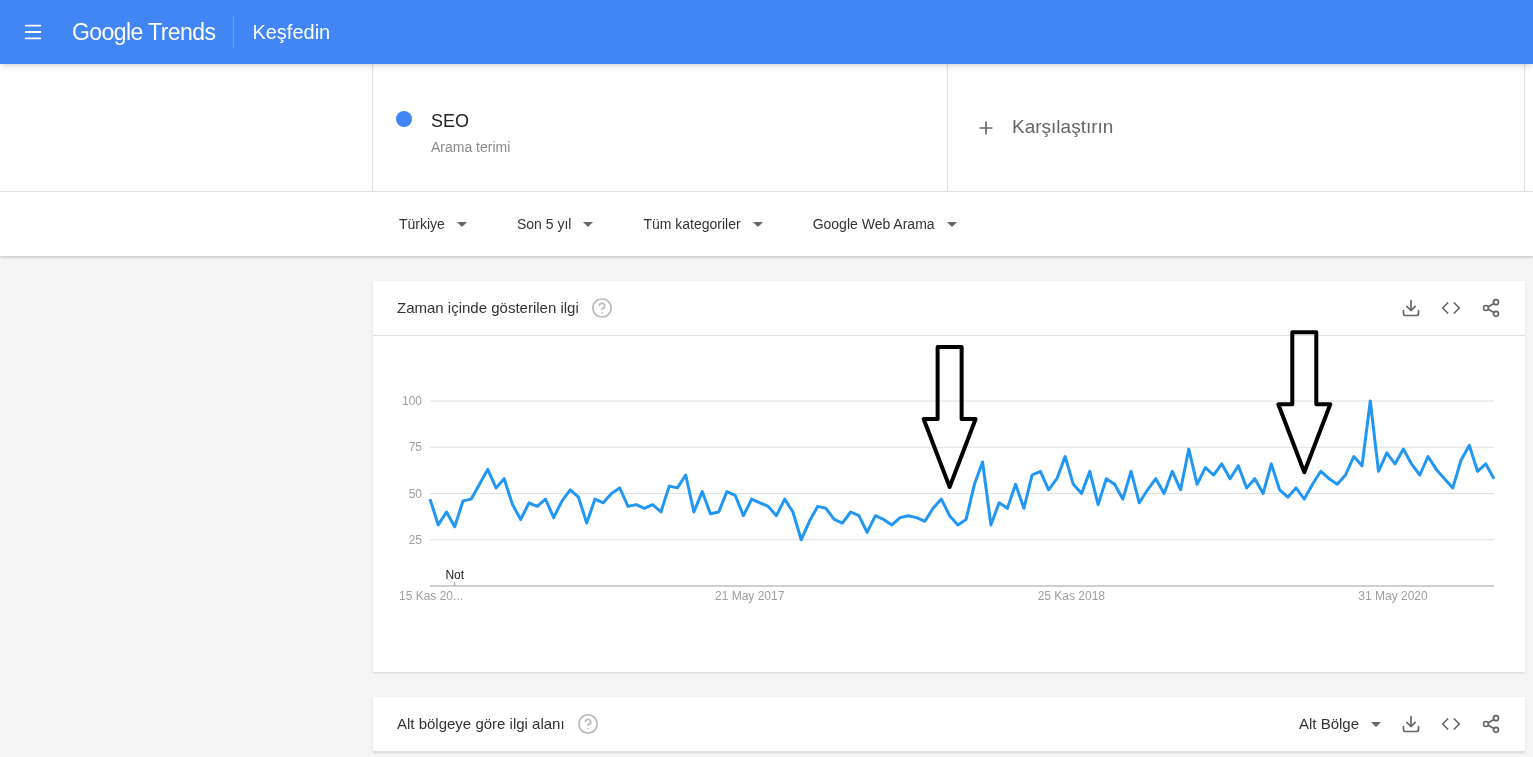 Image resolution: width=1533 pixels, height=757 pixels. What do you see at coordinates (455, 575) in the screenshot?
I see `note-label: Not` at bounding box center [455, 575].